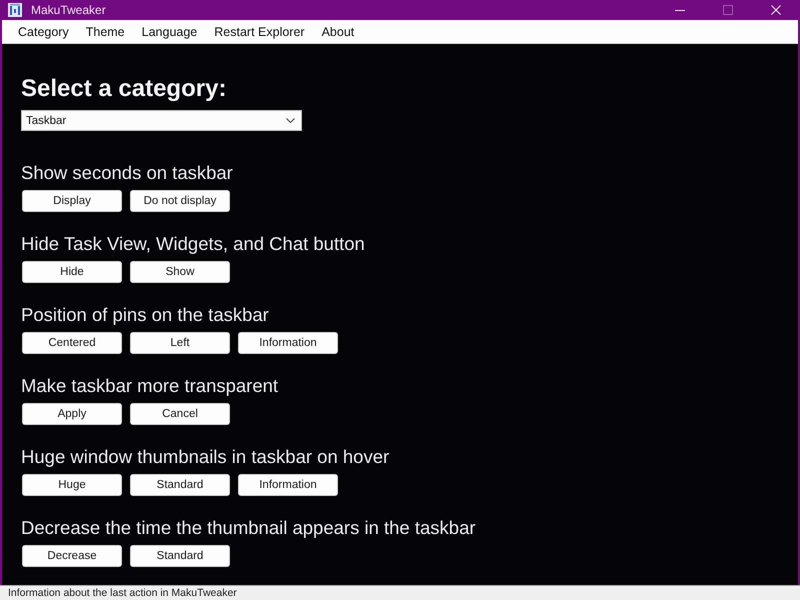 The image size is (800, 600). Describe the element at coordinates (15, 10) in the screenshot. I see `app-icon` at that location.